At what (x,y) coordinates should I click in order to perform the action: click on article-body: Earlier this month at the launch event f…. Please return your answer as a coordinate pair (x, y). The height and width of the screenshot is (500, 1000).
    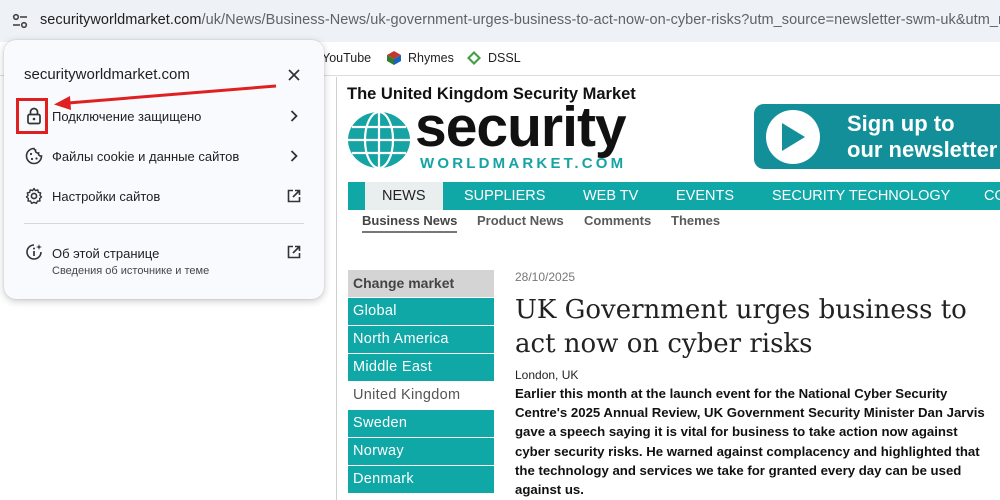
    Looking at the image, I should click on (750, 442).